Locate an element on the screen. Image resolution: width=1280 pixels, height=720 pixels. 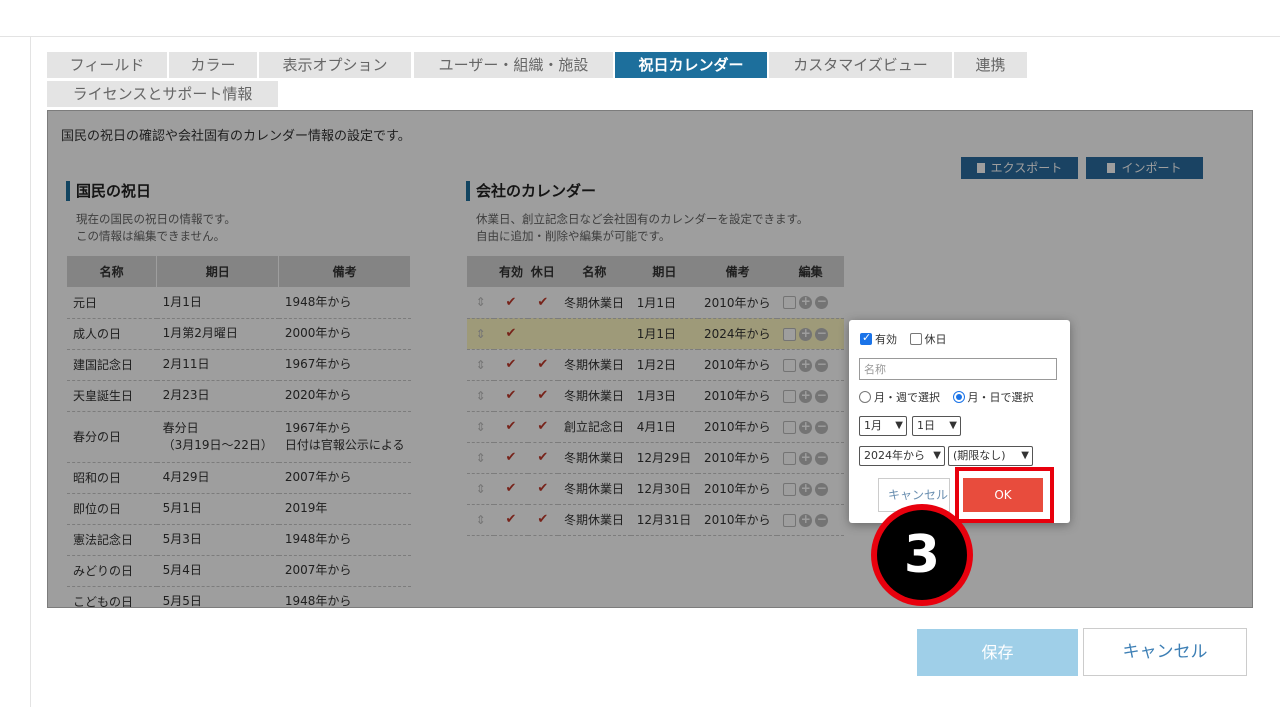
sidebar-divider is located at coordinates (30, 372).